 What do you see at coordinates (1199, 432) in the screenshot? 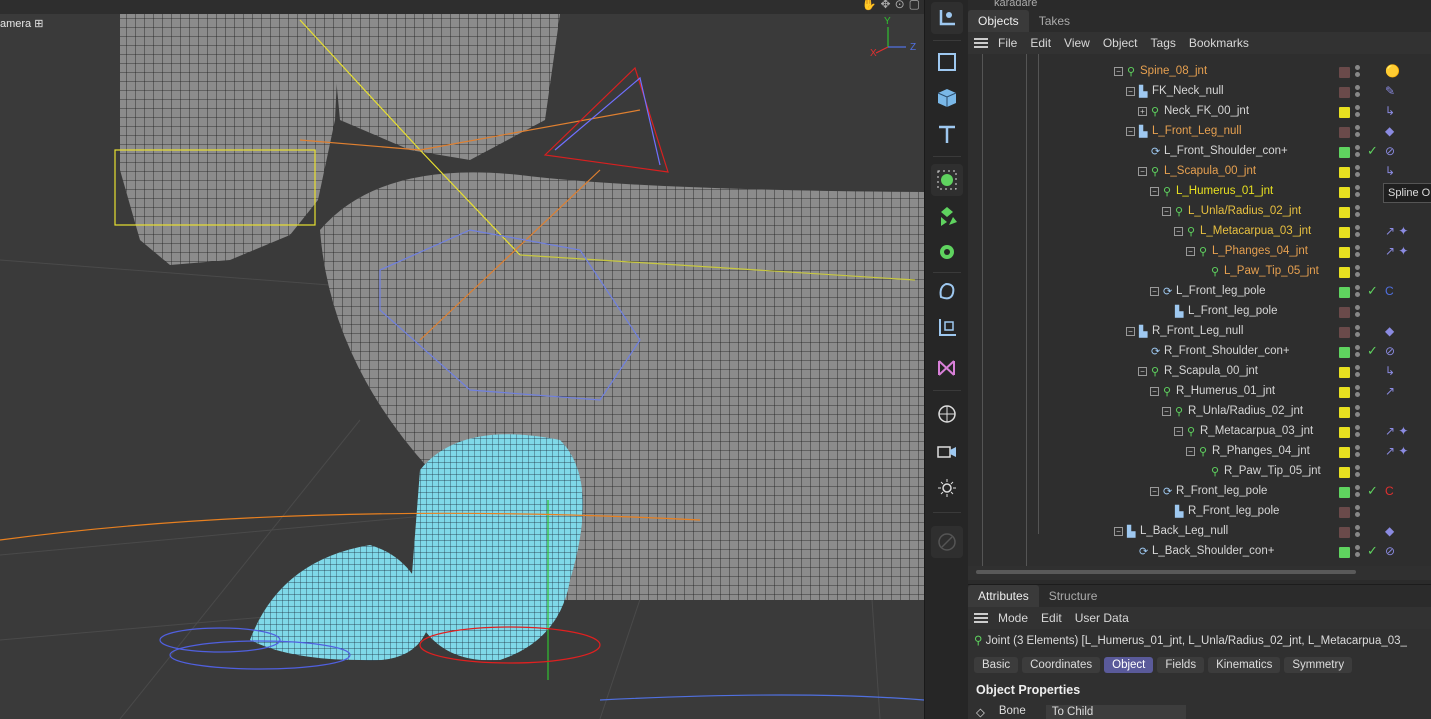
I see `tree-row: − ⚲ R_Metacarpua_03_jnt ↗ ✦` at bounding box center [1199, 432].